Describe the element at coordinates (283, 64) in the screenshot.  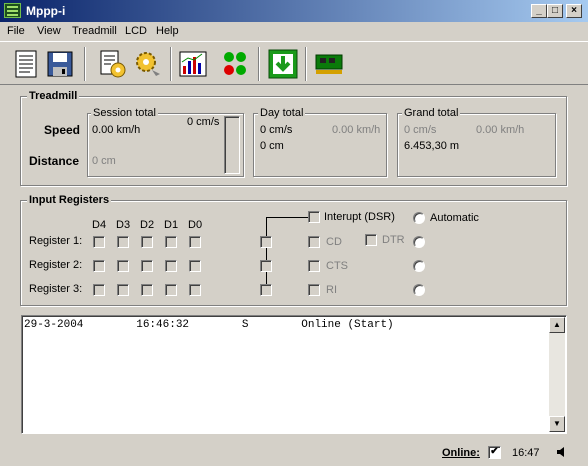
I see `download-icon` at that location.